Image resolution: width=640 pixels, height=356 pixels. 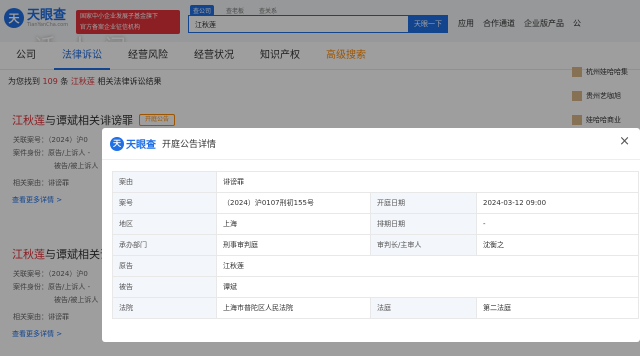 I want to click on hearing-date-value: 2024-03-12 09:00, so click(x=557, y=203).